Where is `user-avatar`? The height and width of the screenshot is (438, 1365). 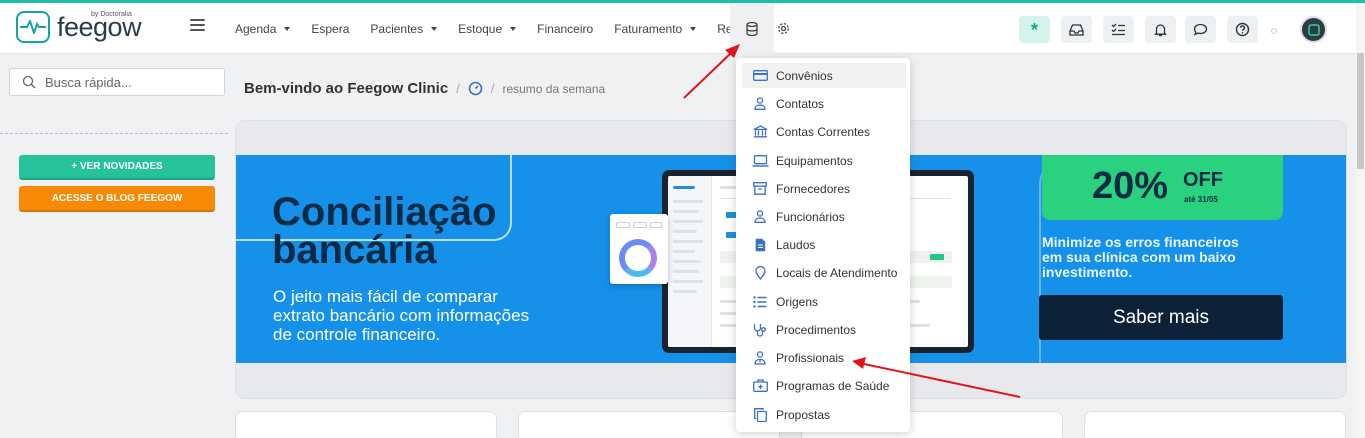
user-avatar is located at coordinates (1313, 29).